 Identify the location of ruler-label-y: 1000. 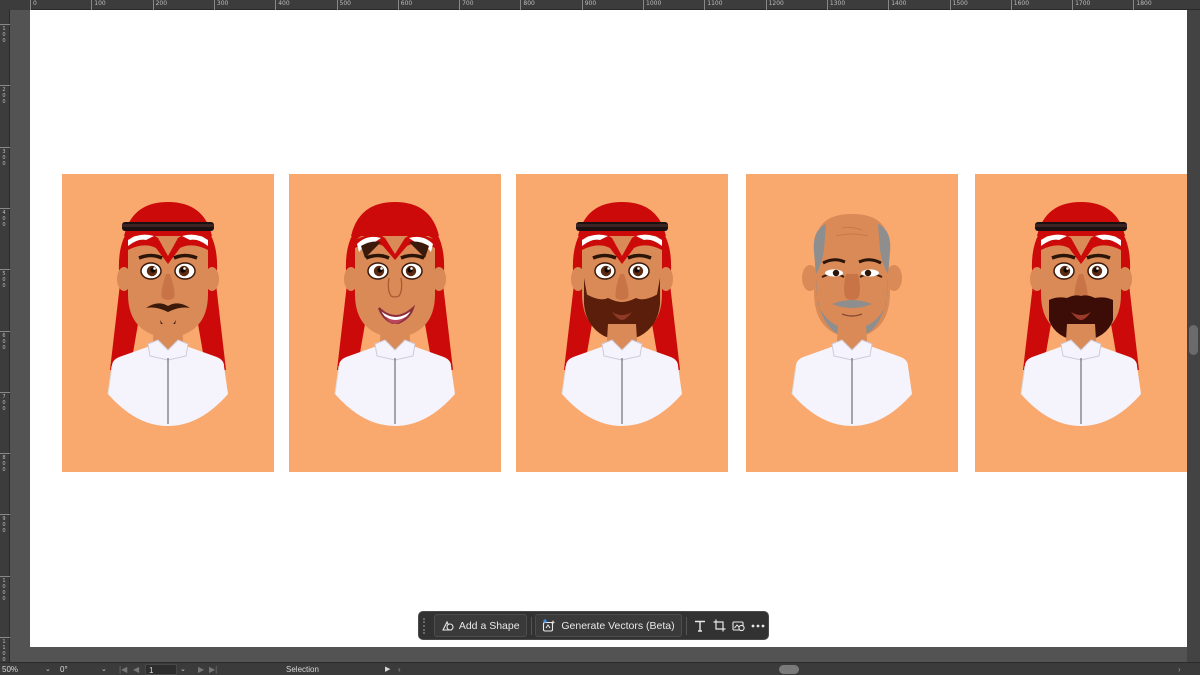
(4, 589).